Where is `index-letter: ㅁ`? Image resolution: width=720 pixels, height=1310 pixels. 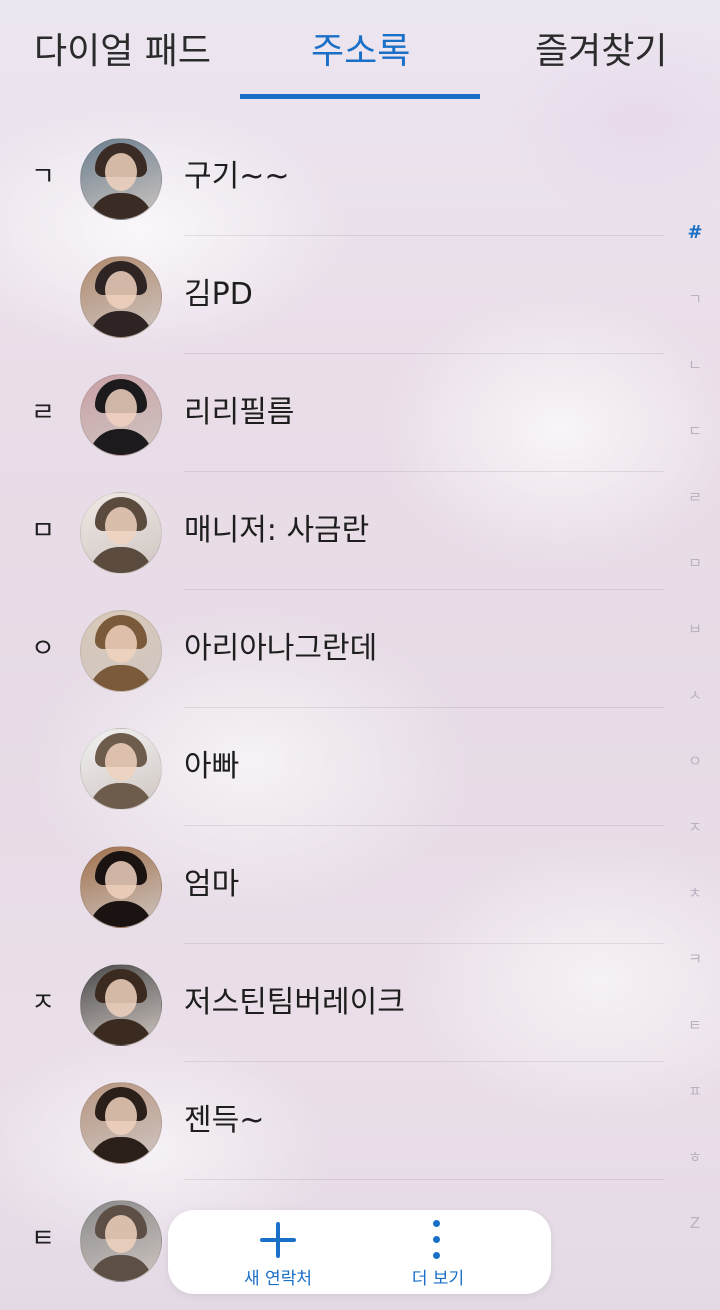 index-letter: ㅁ is located at coordinates (695, 583).